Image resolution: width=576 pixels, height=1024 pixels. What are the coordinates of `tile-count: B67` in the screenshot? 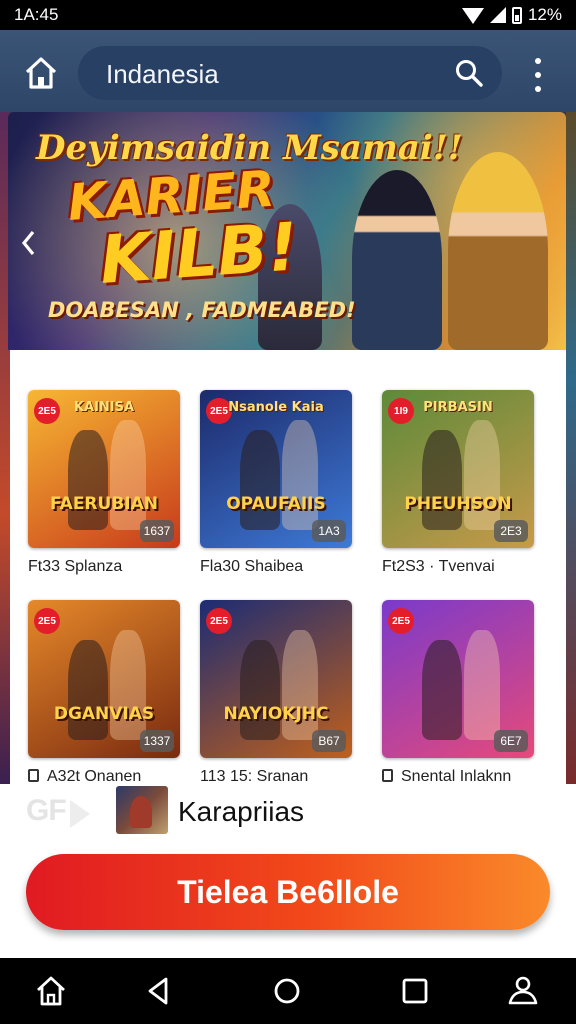 It's located at (329, 741).